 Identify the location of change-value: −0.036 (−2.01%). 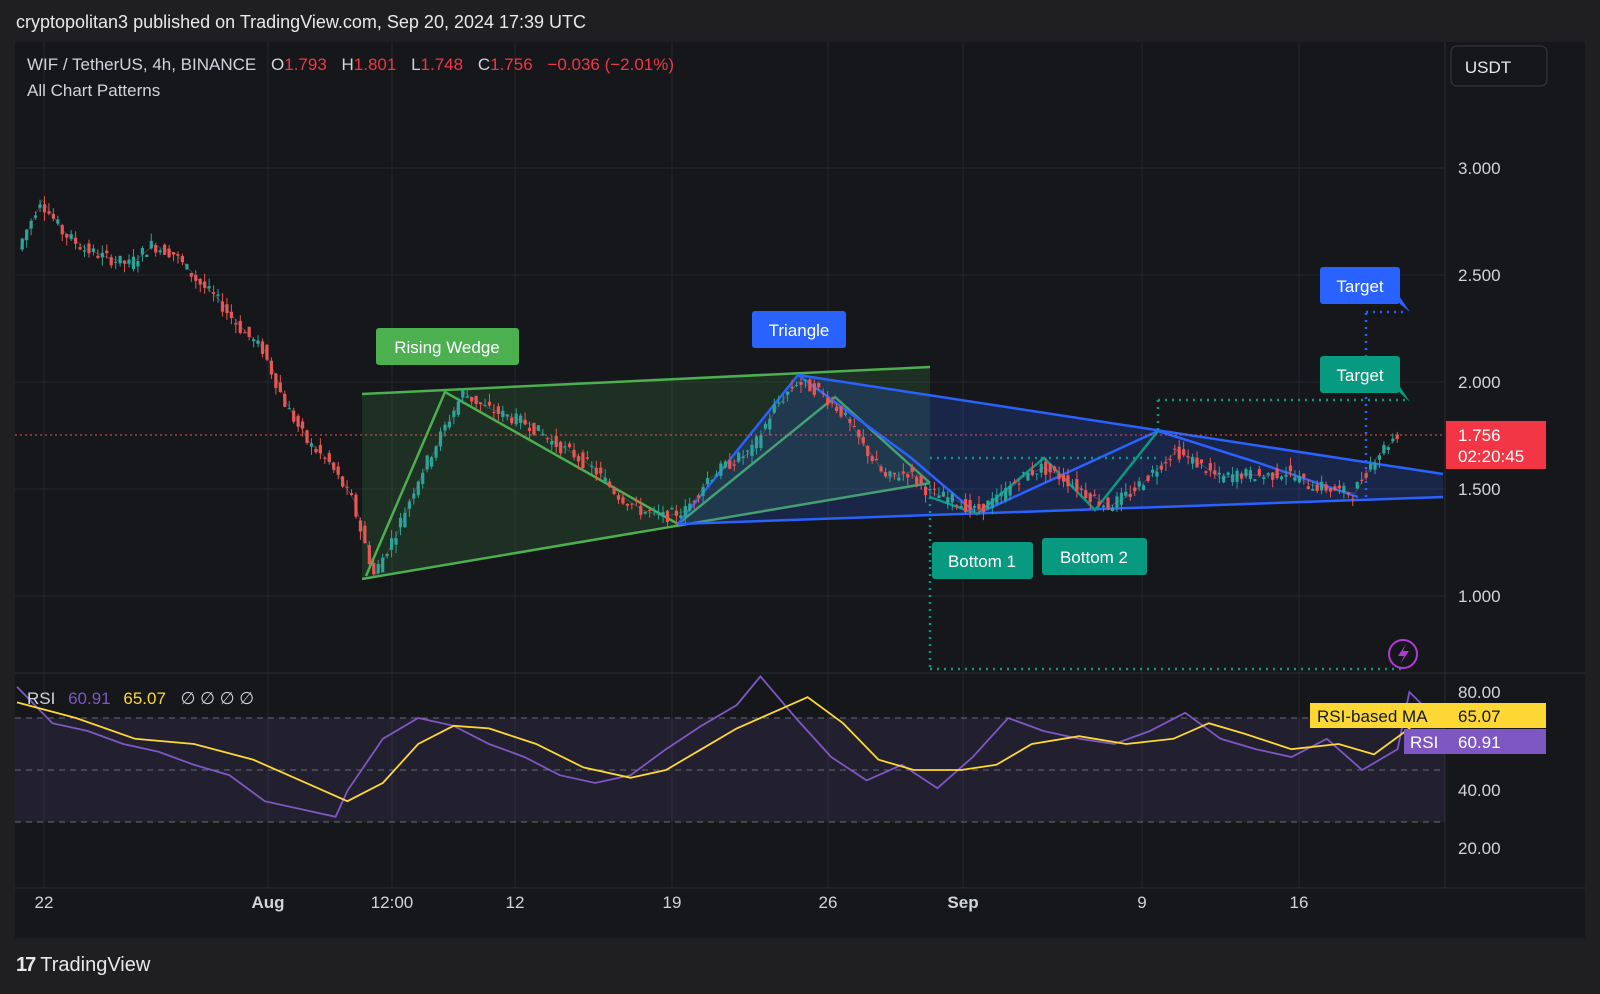
(610, 64).